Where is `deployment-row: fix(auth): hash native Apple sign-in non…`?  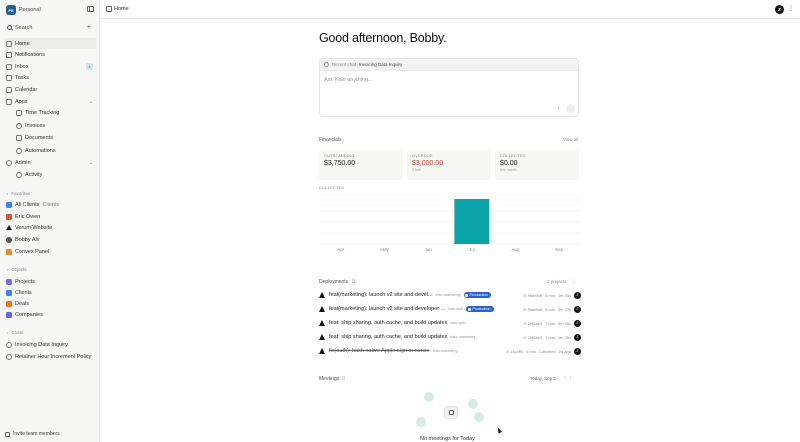
deployment-row: fix(auth): hash native Apple sign-in non… is located at coordinates (450, 351).